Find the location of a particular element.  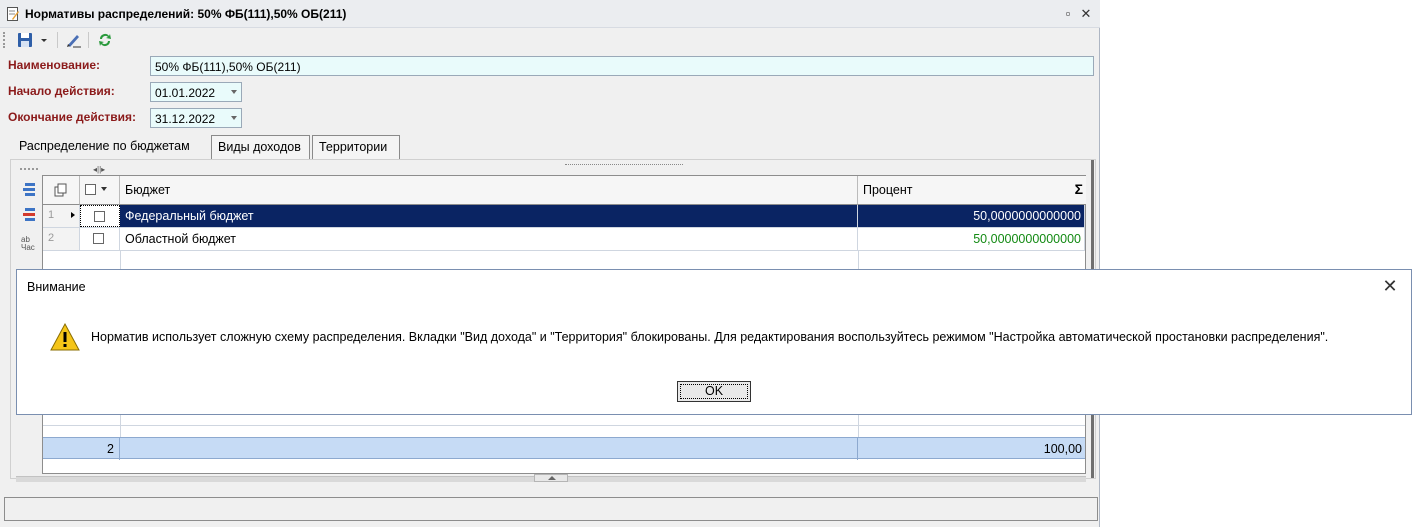

add-row-icon is located at coordinates (29, 189).